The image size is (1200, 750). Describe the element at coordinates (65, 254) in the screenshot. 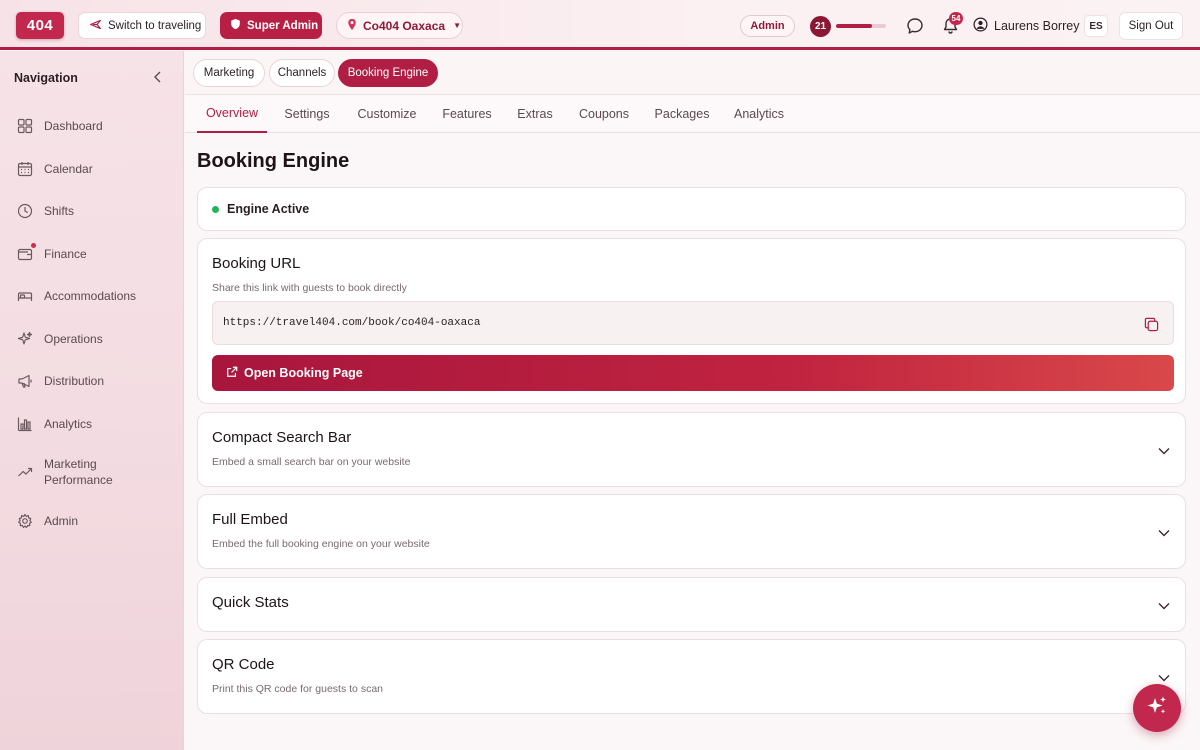

I see `sidebar-item-label: Finance` at that location.